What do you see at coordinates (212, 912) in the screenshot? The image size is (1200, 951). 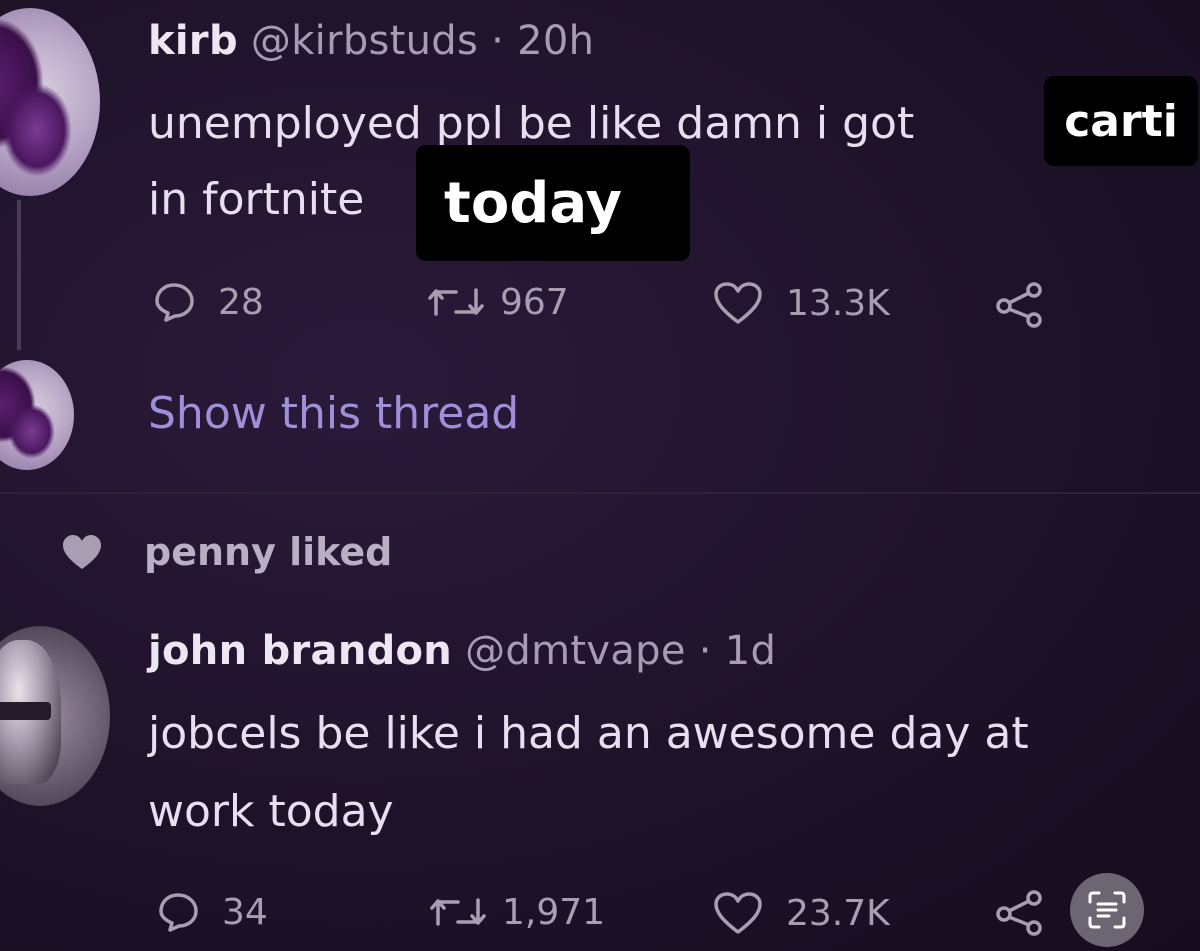 I see `tweet2-reply-button: 34` at bounding box center [212, 912].